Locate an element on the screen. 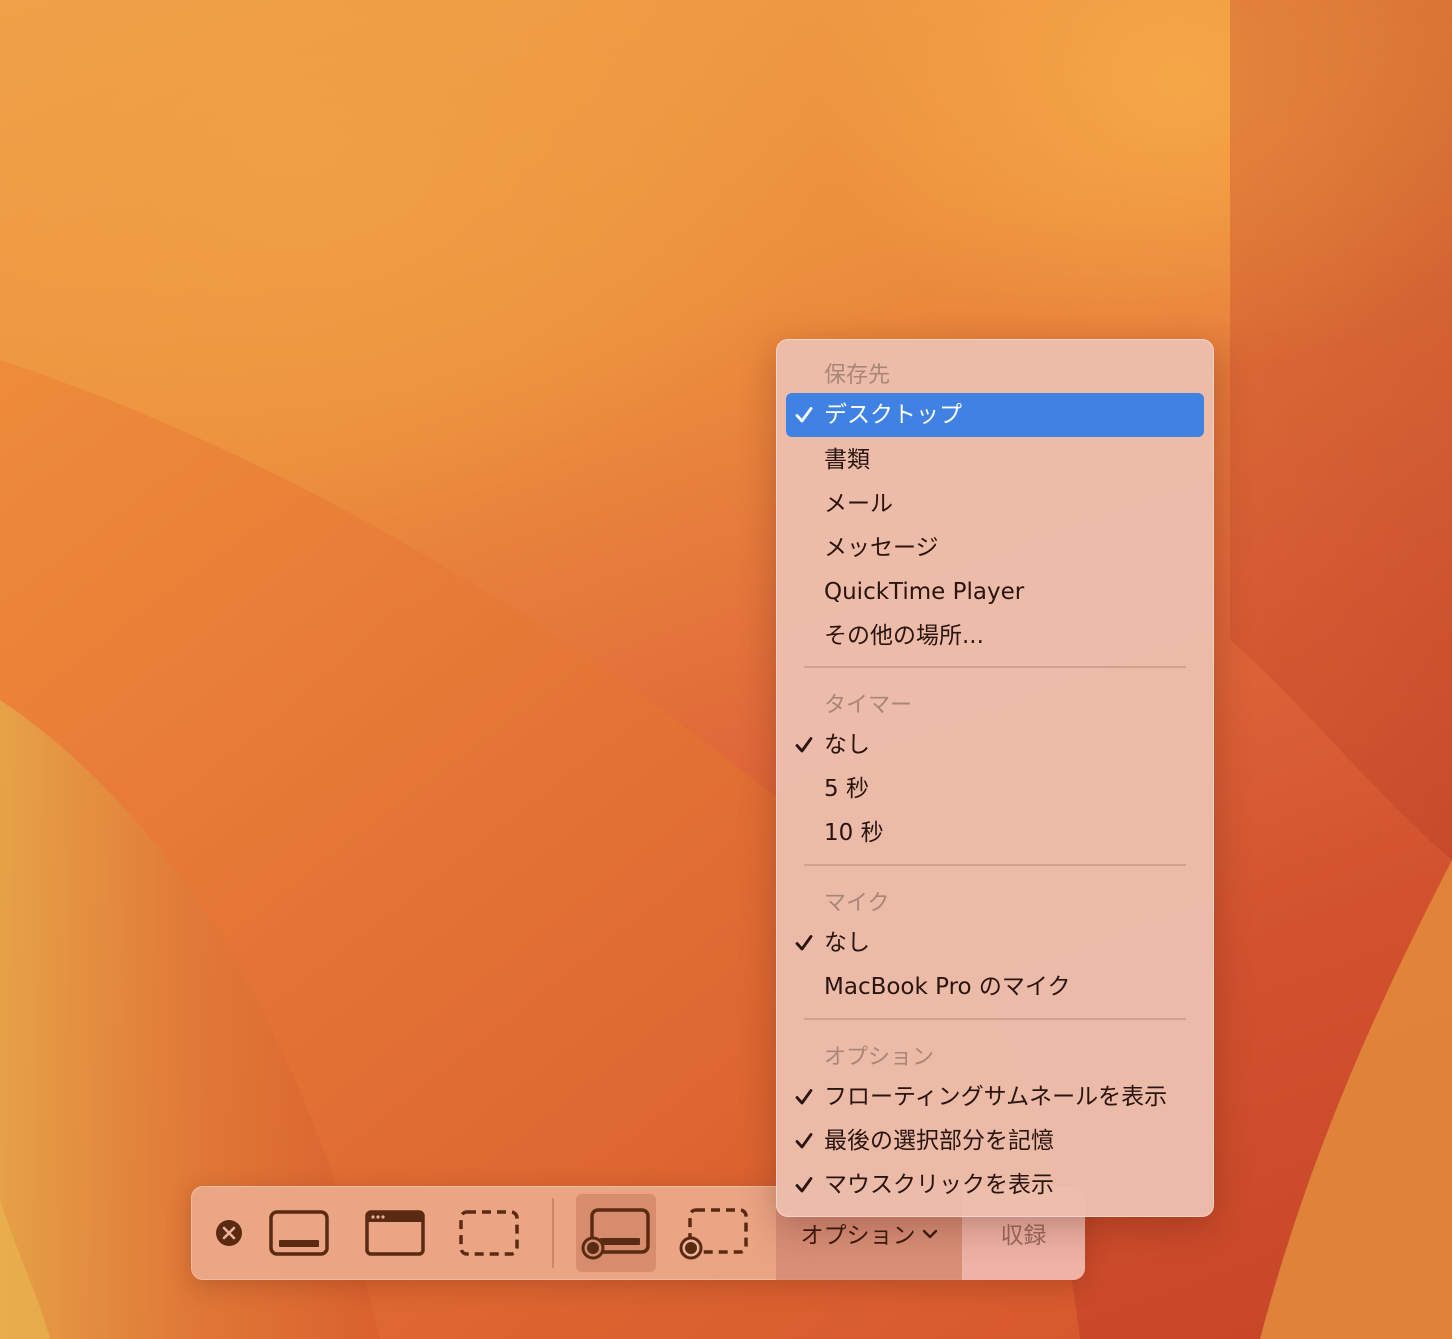 The height and width of the screenshot is (1339, 1452). menu-item-label: 10 秒 is located at coordinates (854, 833).